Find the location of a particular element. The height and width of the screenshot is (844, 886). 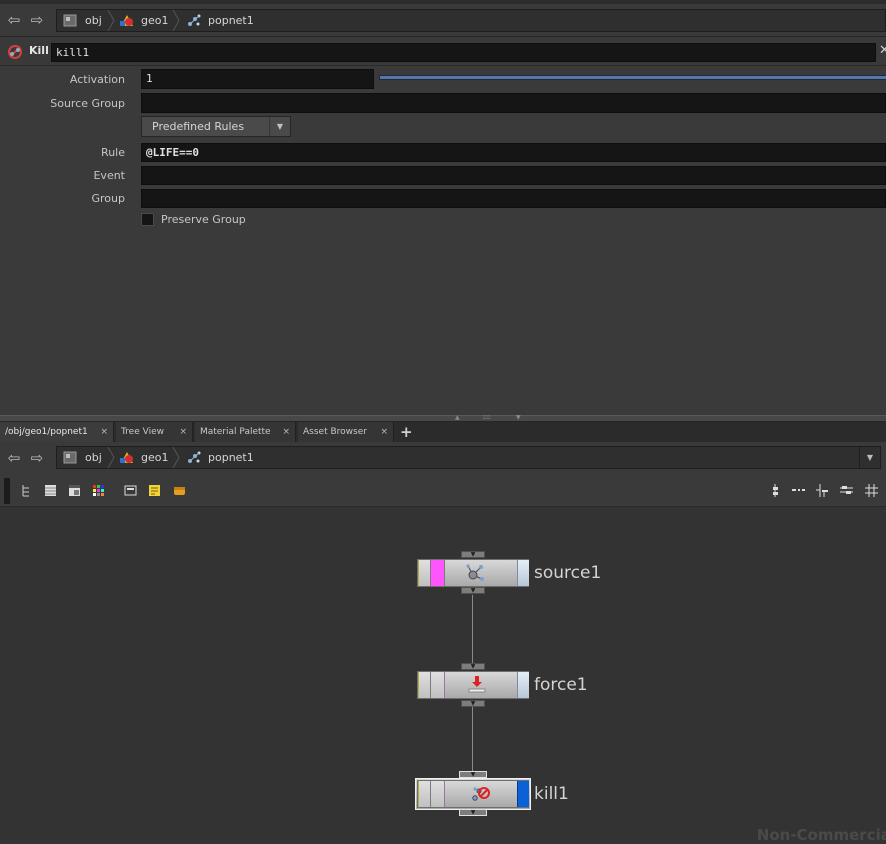

sticky-note-icon is located at coordinates (154, 490).